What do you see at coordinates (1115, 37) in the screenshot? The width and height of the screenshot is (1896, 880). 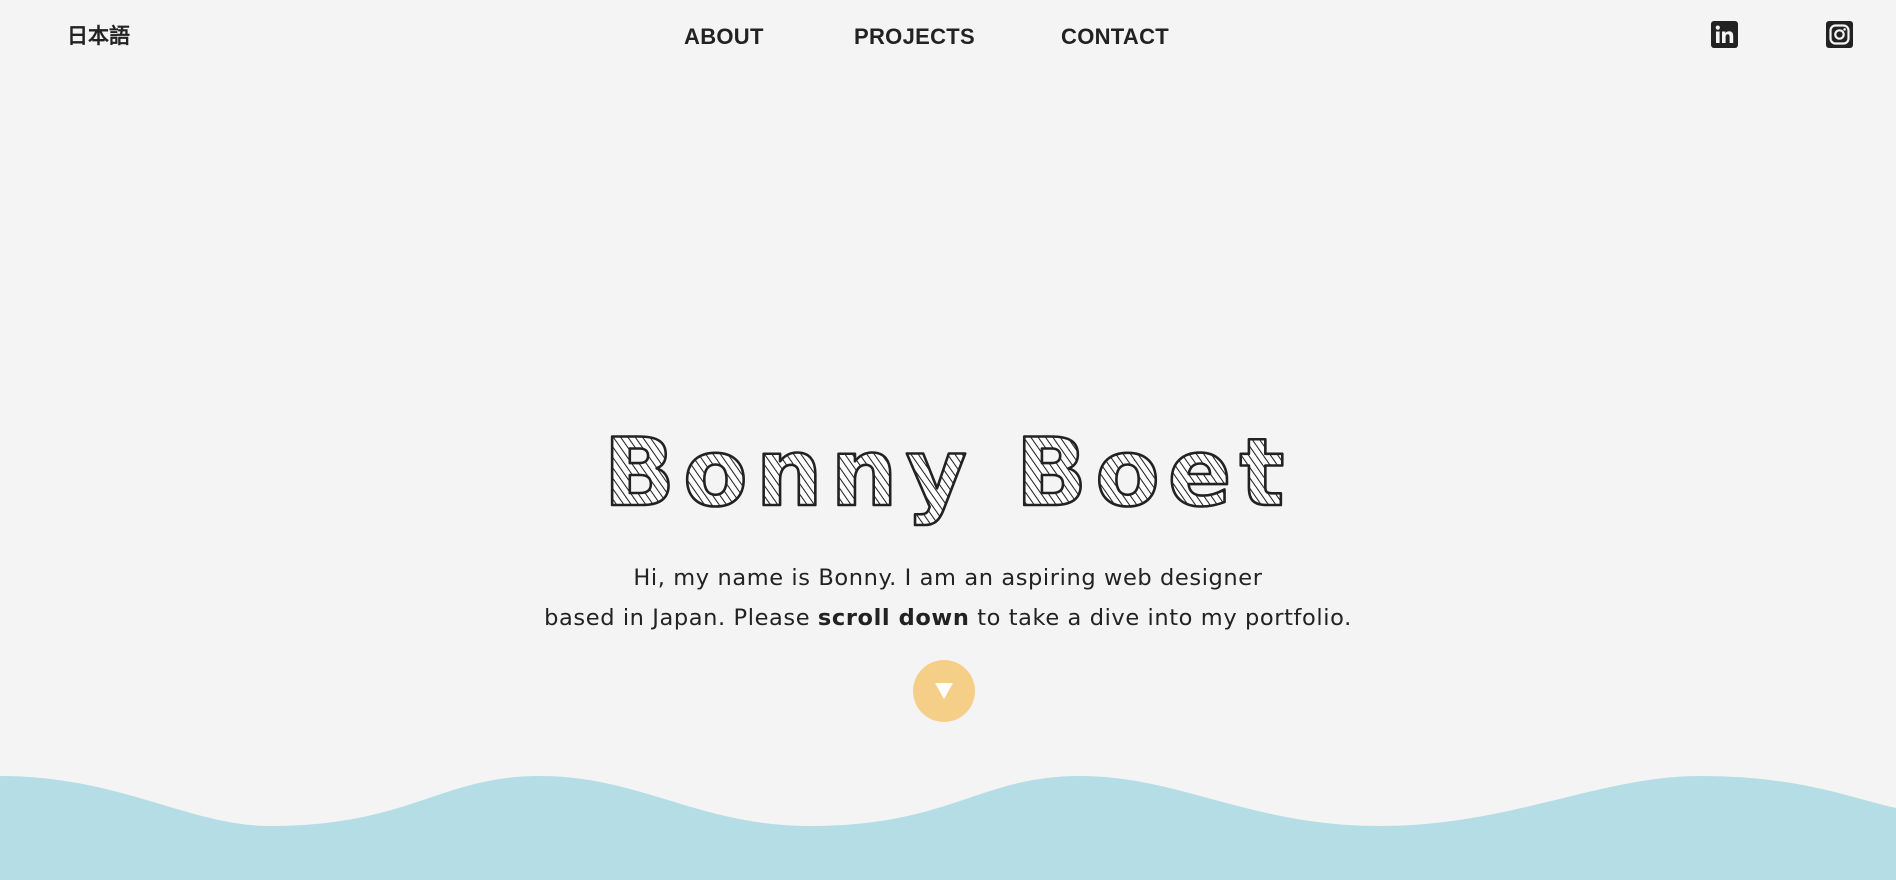 I see `nav-contact-link: CONTACT` at bounding box center [1115, 37].